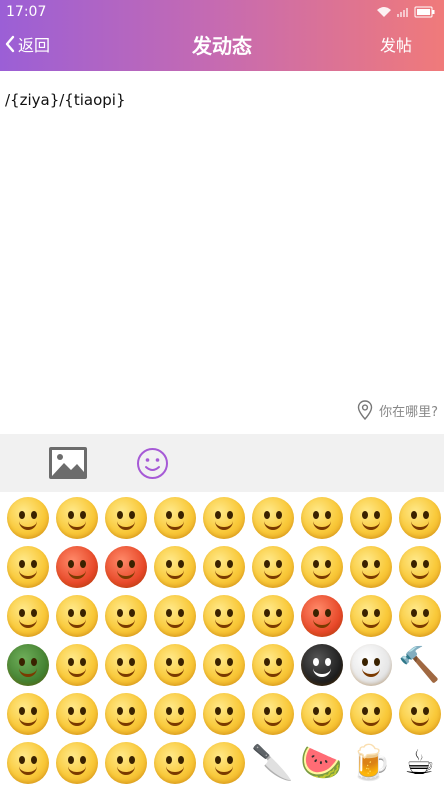 Image resolution: width=444 pixels, height=789 pixels. Describe the element at coordinates (321, 713) in the screenshot. I see `yawn-emoji` at that location.